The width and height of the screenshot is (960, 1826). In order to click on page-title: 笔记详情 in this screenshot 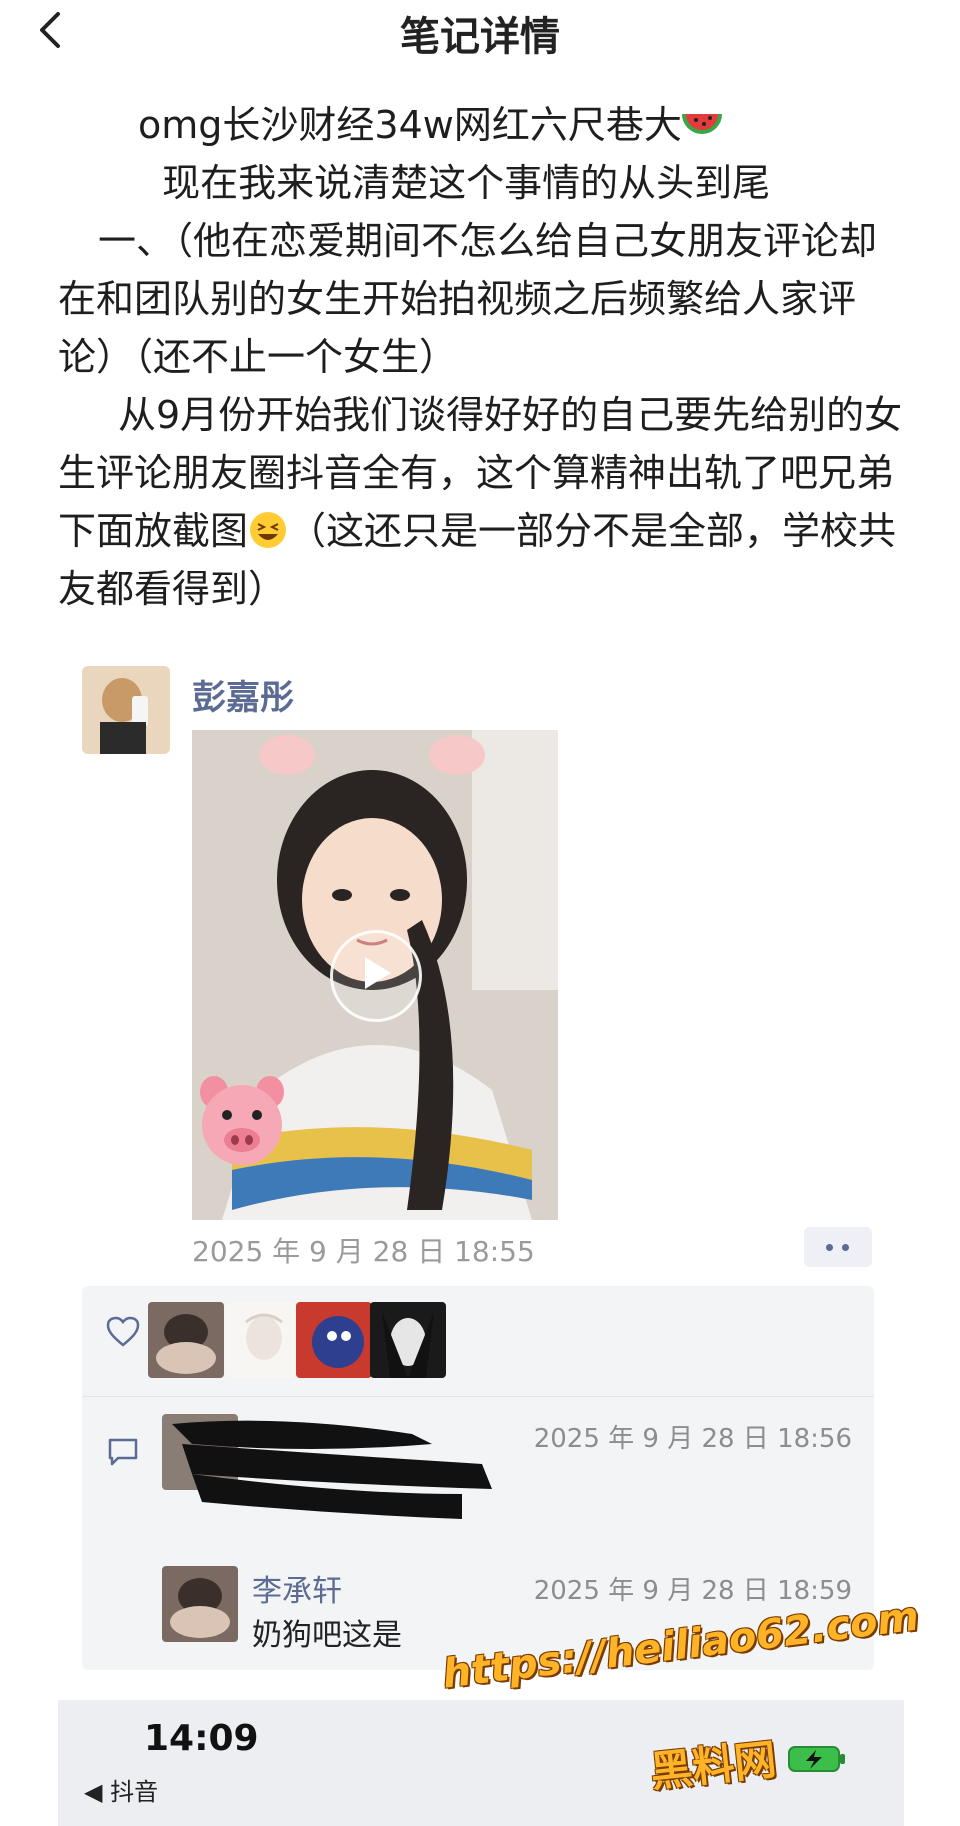, I will do `click(480, 37)`.